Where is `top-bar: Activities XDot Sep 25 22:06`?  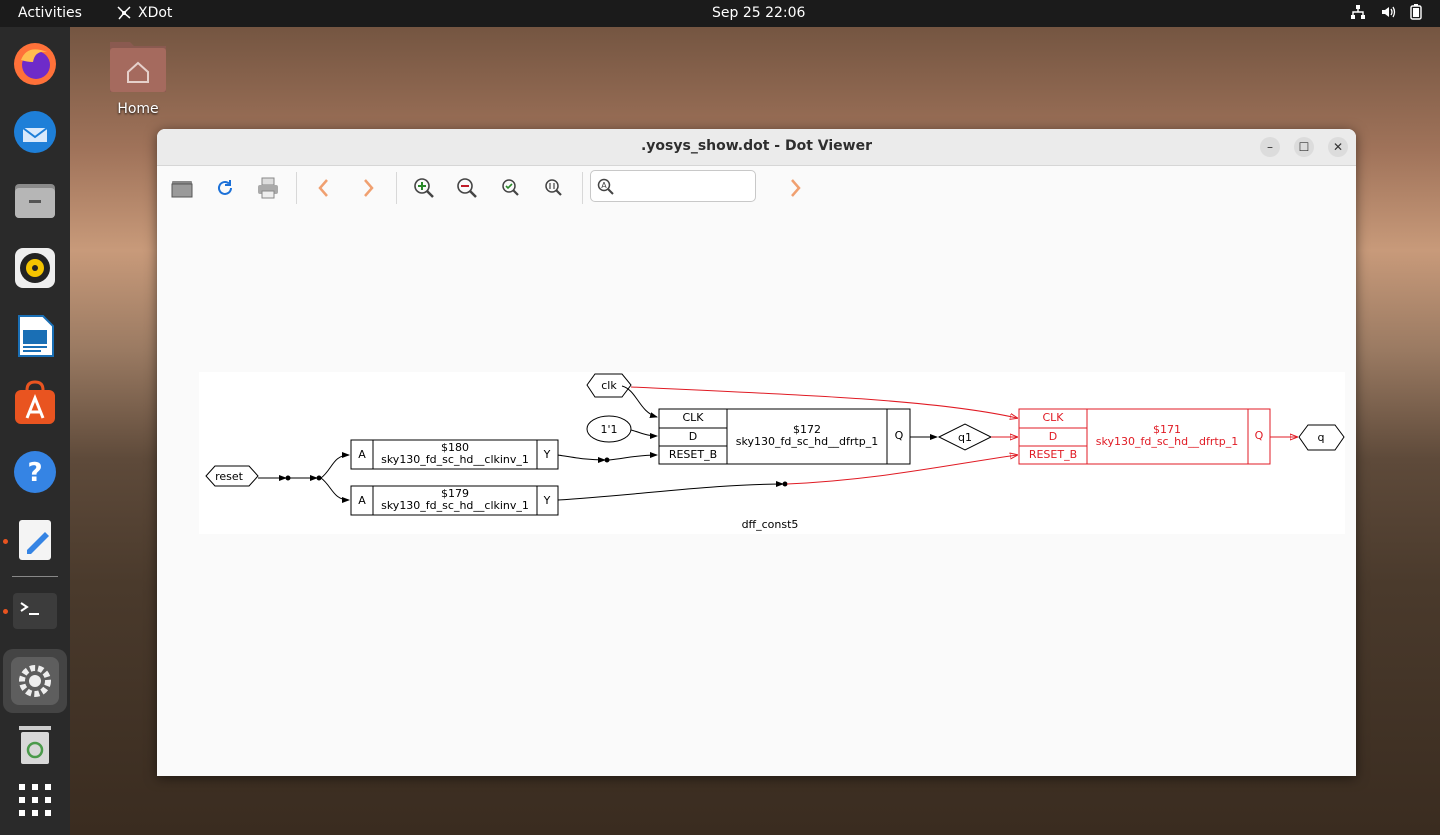
top-bar: Activities XDot Sep 25 22:06 is located at coordinates (720, 13).